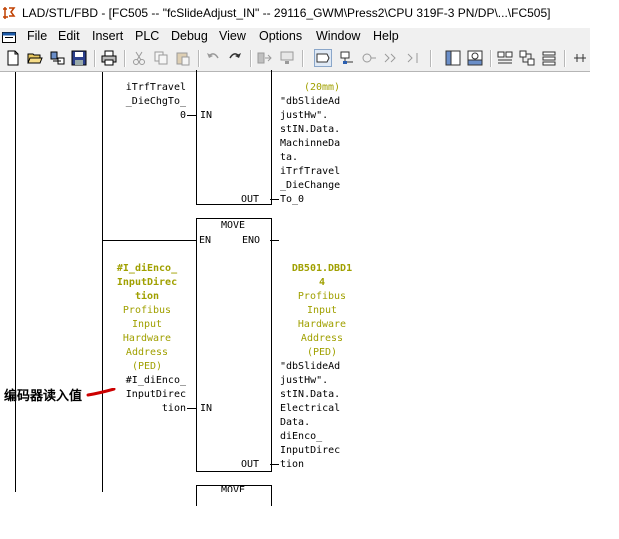 Image resolution: width=619 pixels, height=539 pixels. Describe the element at coordinates (69, 36) in the screenshot. I see `menu-edit: Edit` at that location.